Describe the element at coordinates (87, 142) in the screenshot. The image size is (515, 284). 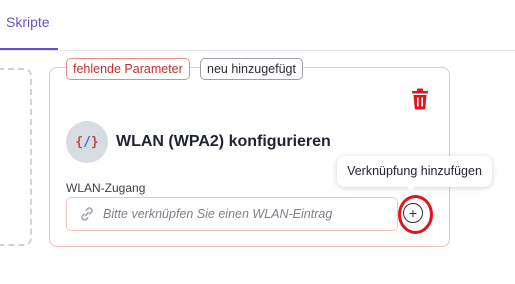
I see `script-avatar: {/}` at that location.